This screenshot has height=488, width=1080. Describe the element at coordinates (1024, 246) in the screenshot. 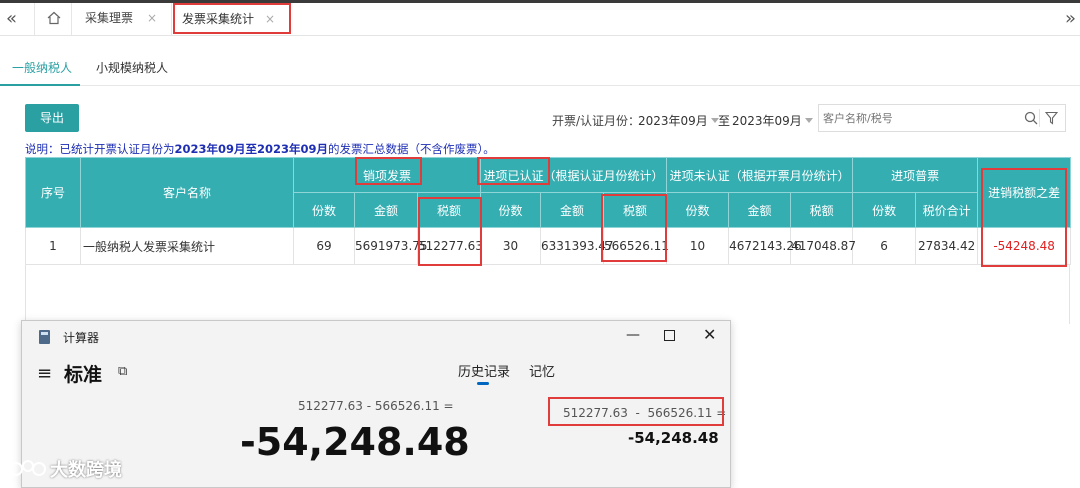

I see `cell-tax-diff: -54248.48` at that location.